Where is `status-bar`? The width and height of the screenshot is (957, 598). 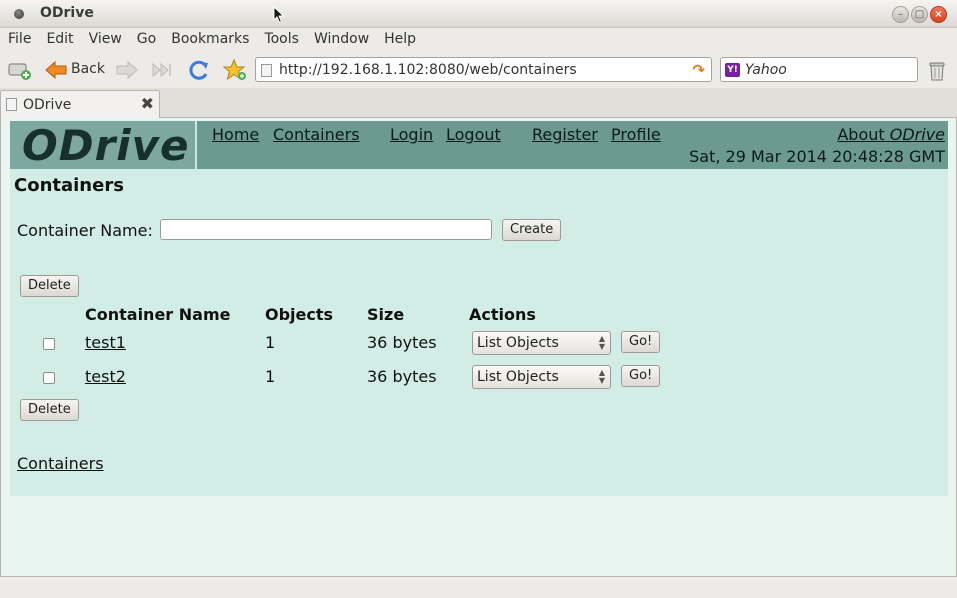 status-bar is located at coordinates (478, 587).